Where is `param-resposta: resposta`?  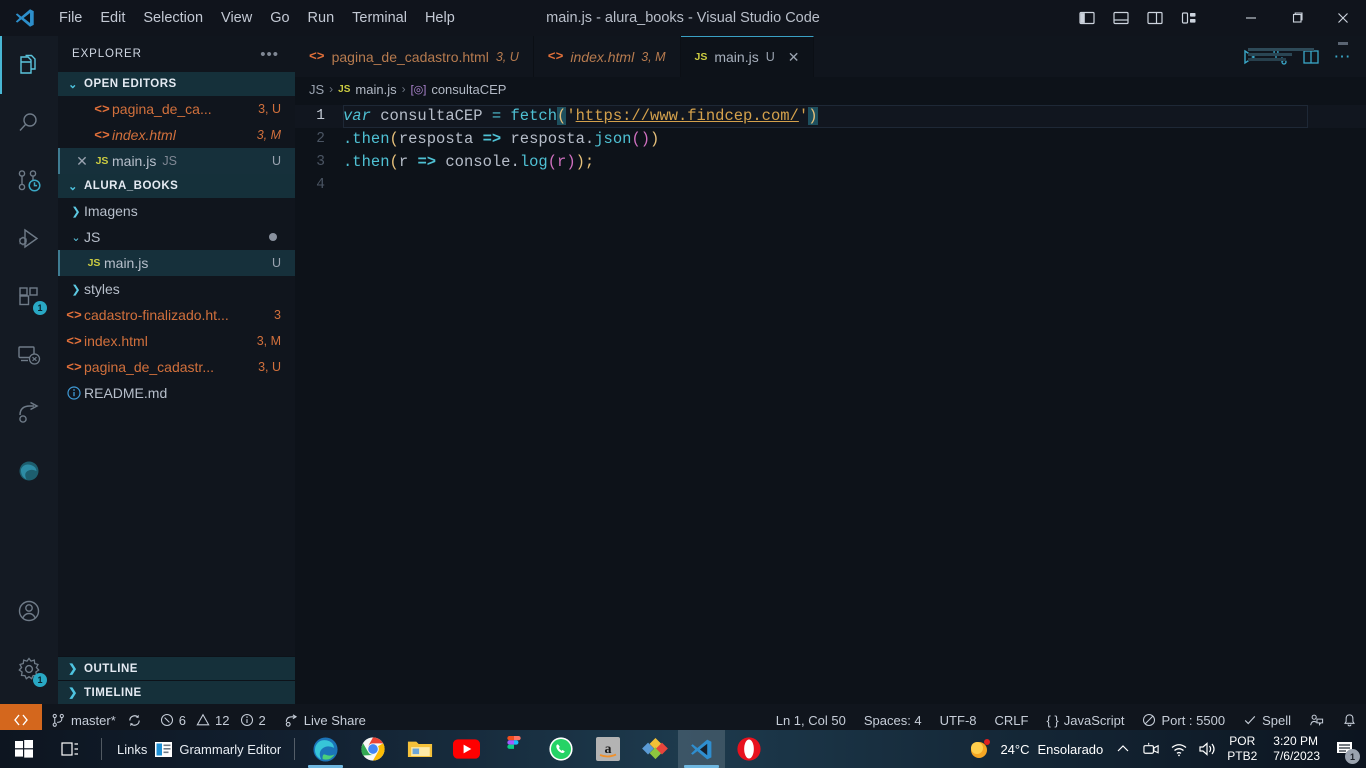
param-resposta: resposta is located at coordinates (436, 139).